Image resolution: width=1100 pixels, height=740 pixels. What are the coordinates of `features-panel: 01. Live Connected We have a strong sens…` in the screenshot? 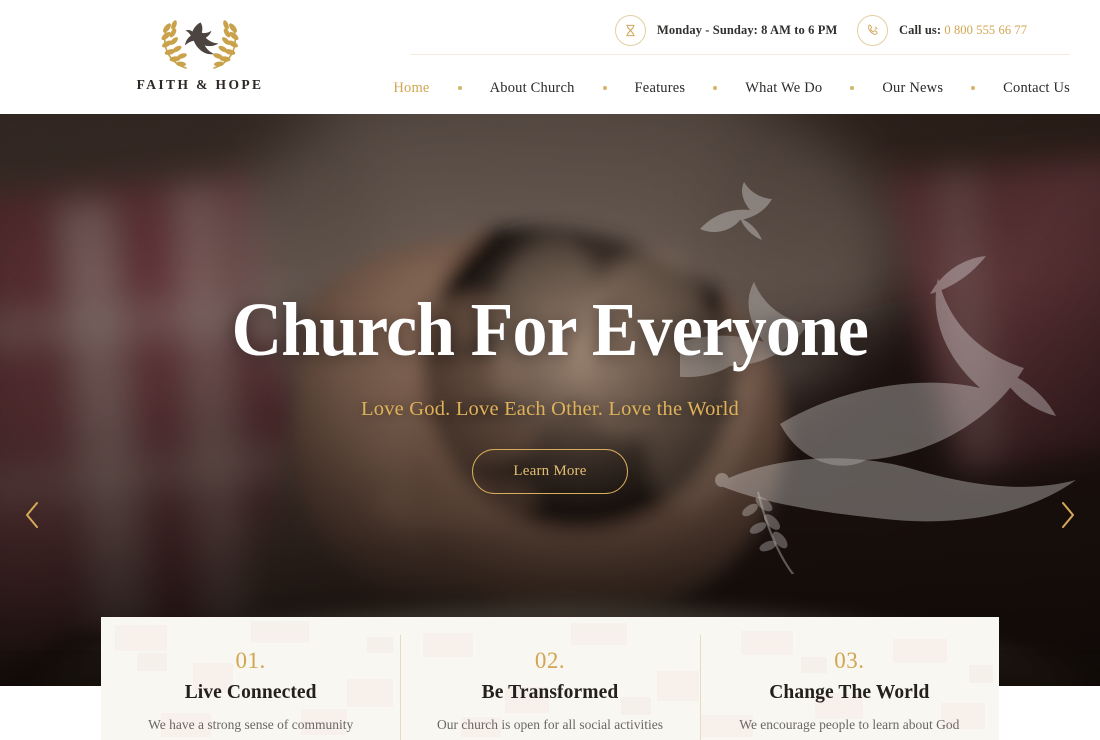 It's located at (550, 678).